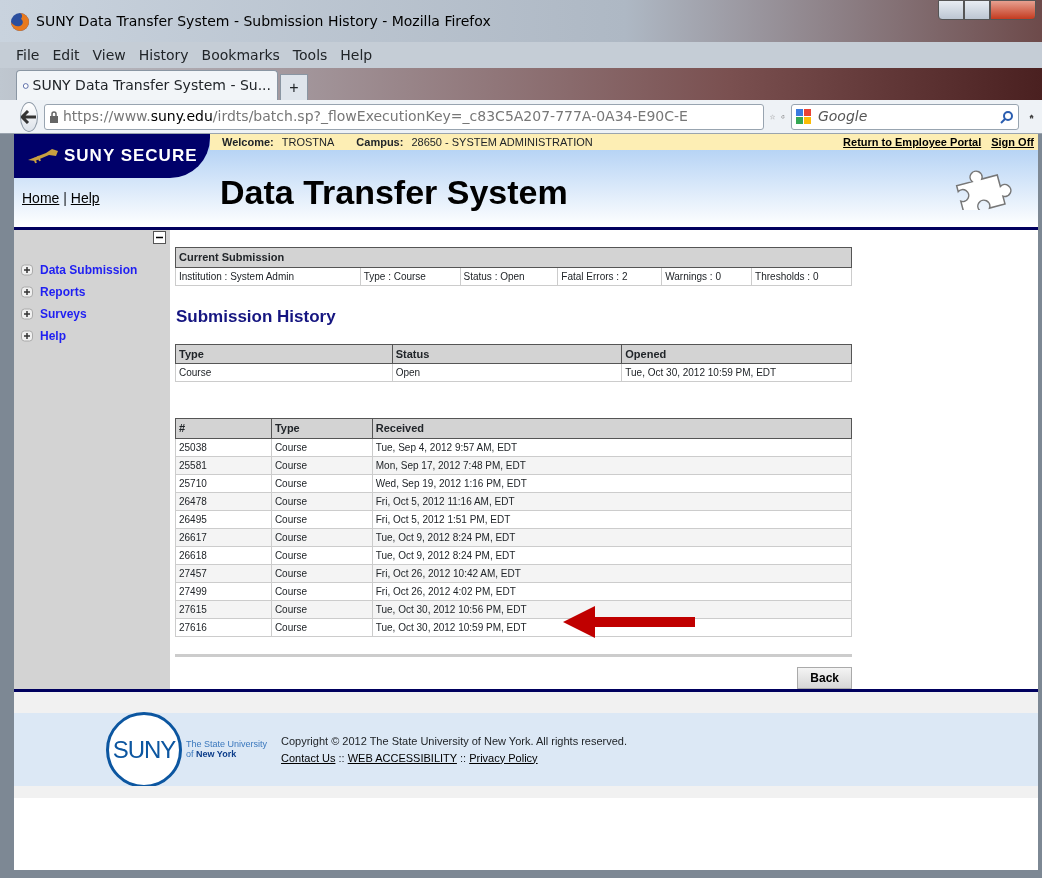 The width and height of the screenshot is (1042, 878). What do you see at coordinates (20, 21) in the screenshot?
I see `firefox-icon` at bounding box center [20, 21].